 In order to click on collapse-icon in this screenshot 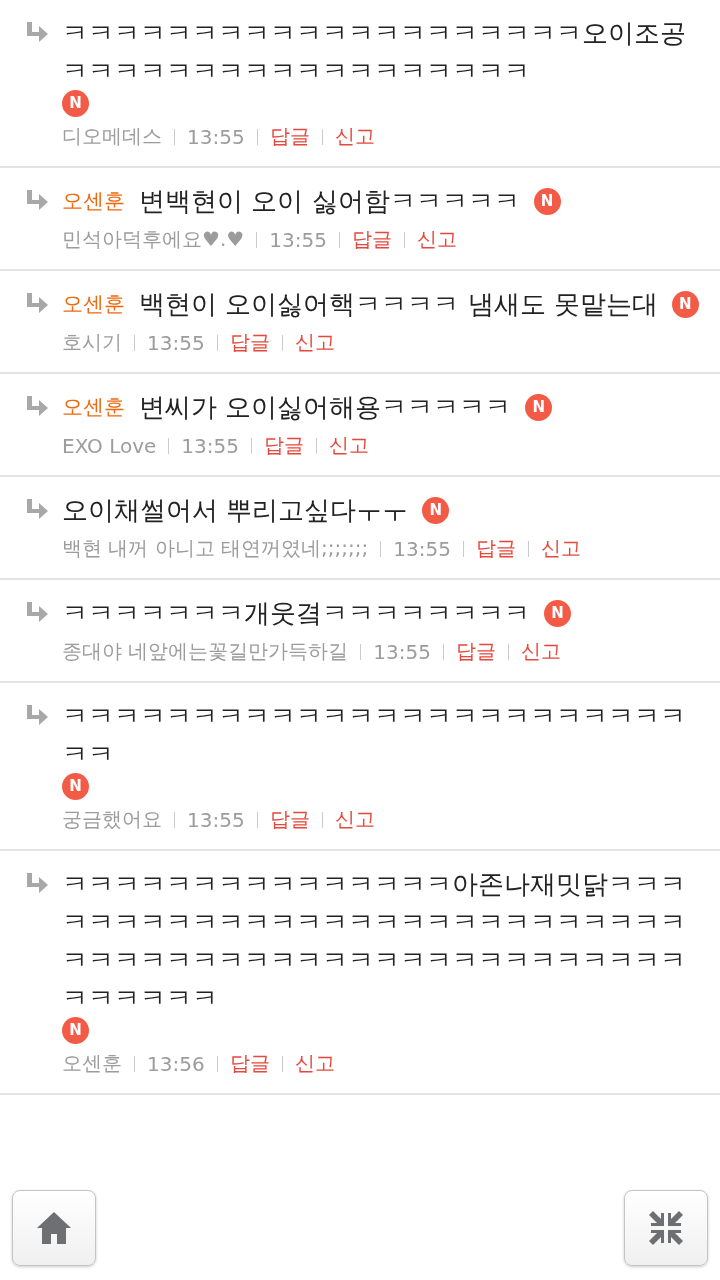, I will do `click(666, 1228)`.